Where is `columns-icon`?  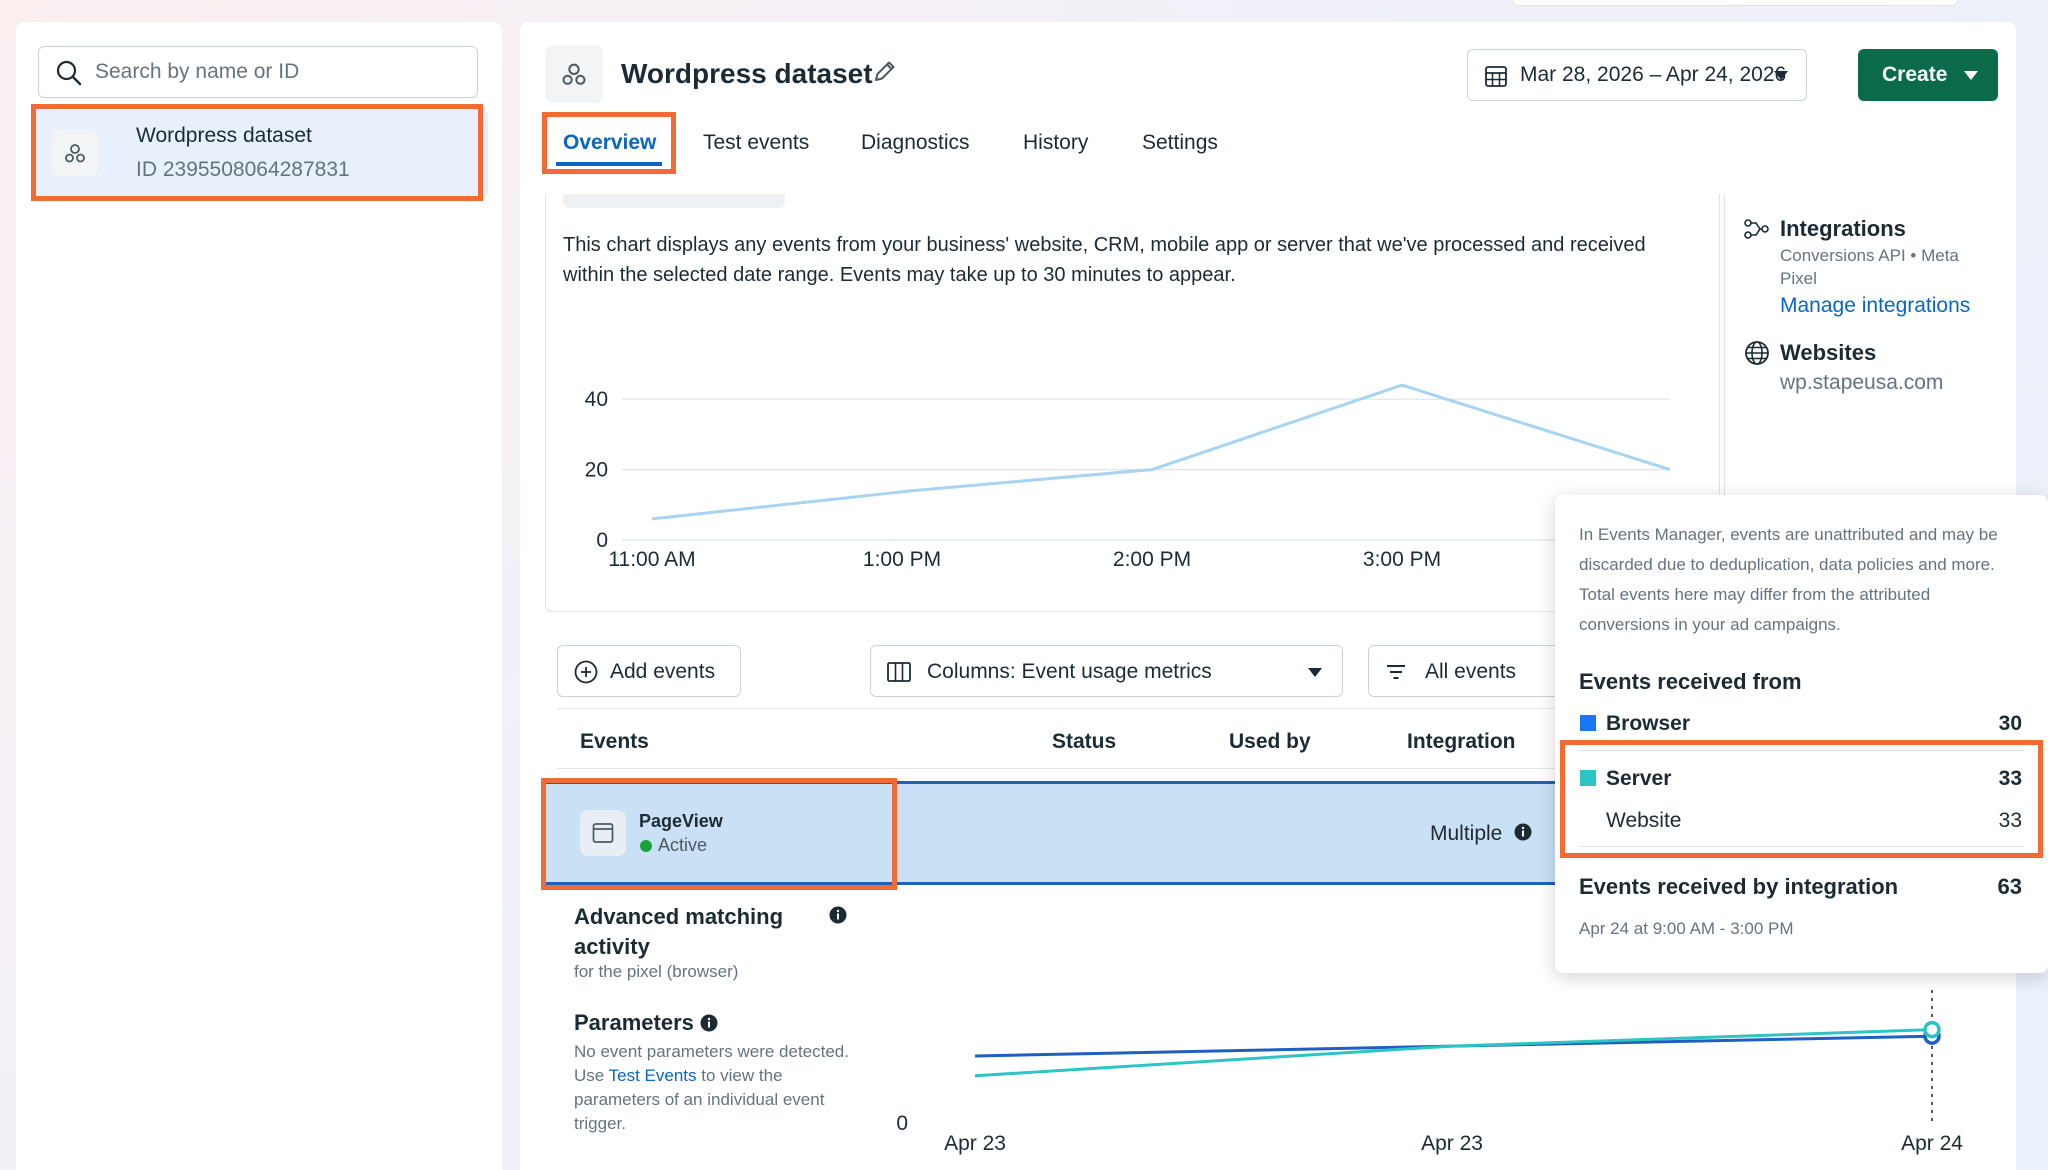 columns-icon is located at coordinates (899, 672).